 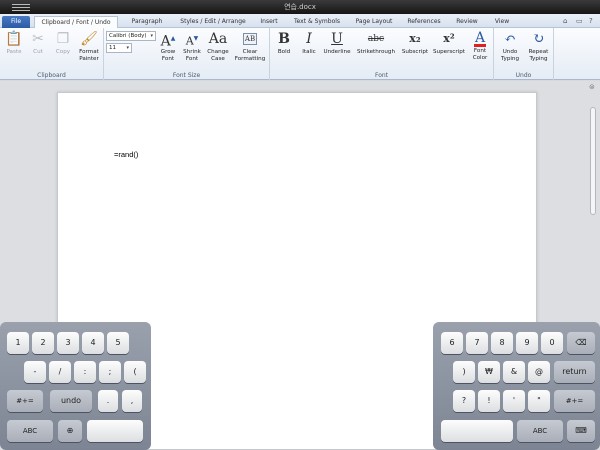 I want to click on help-icon: ?, so click(x=591, y=21).